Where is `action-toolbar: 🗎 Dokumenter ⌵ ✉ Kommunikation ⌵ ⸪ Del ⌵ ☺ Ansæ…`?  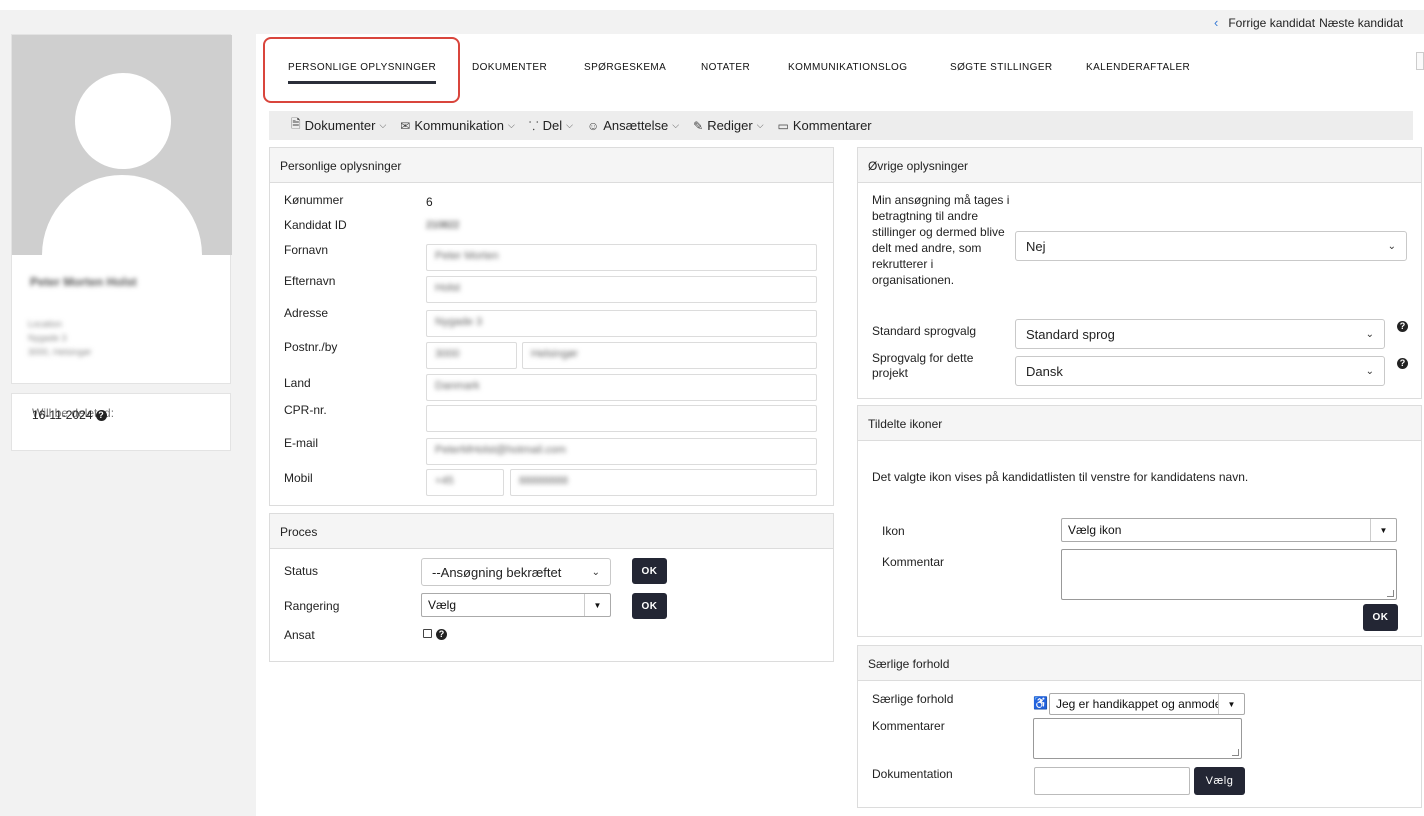 action-toolbar: 🗎 Dokumenter ⌵ ✉ Kommunikation ⌵ ⸪ Del ⌵ ☺ Ansæ… is located at coordinates (841, 125).